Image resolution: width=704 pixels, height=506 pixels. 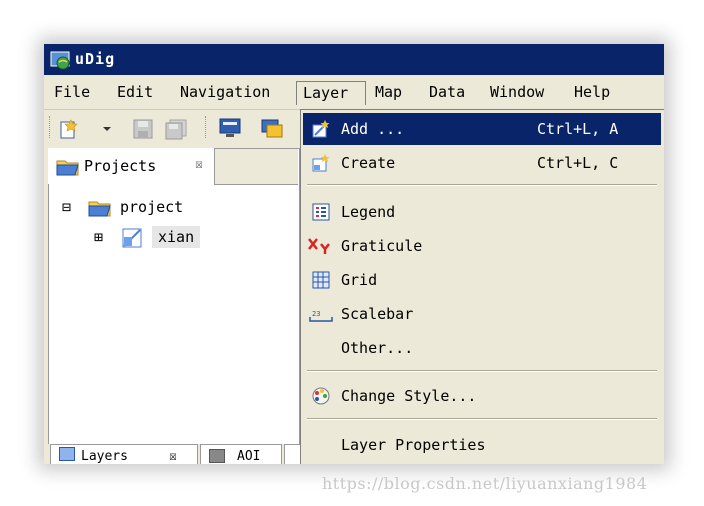 I want to click on menu-item-shortcut: Ctrl+L, C, so click(x=578, y=163).